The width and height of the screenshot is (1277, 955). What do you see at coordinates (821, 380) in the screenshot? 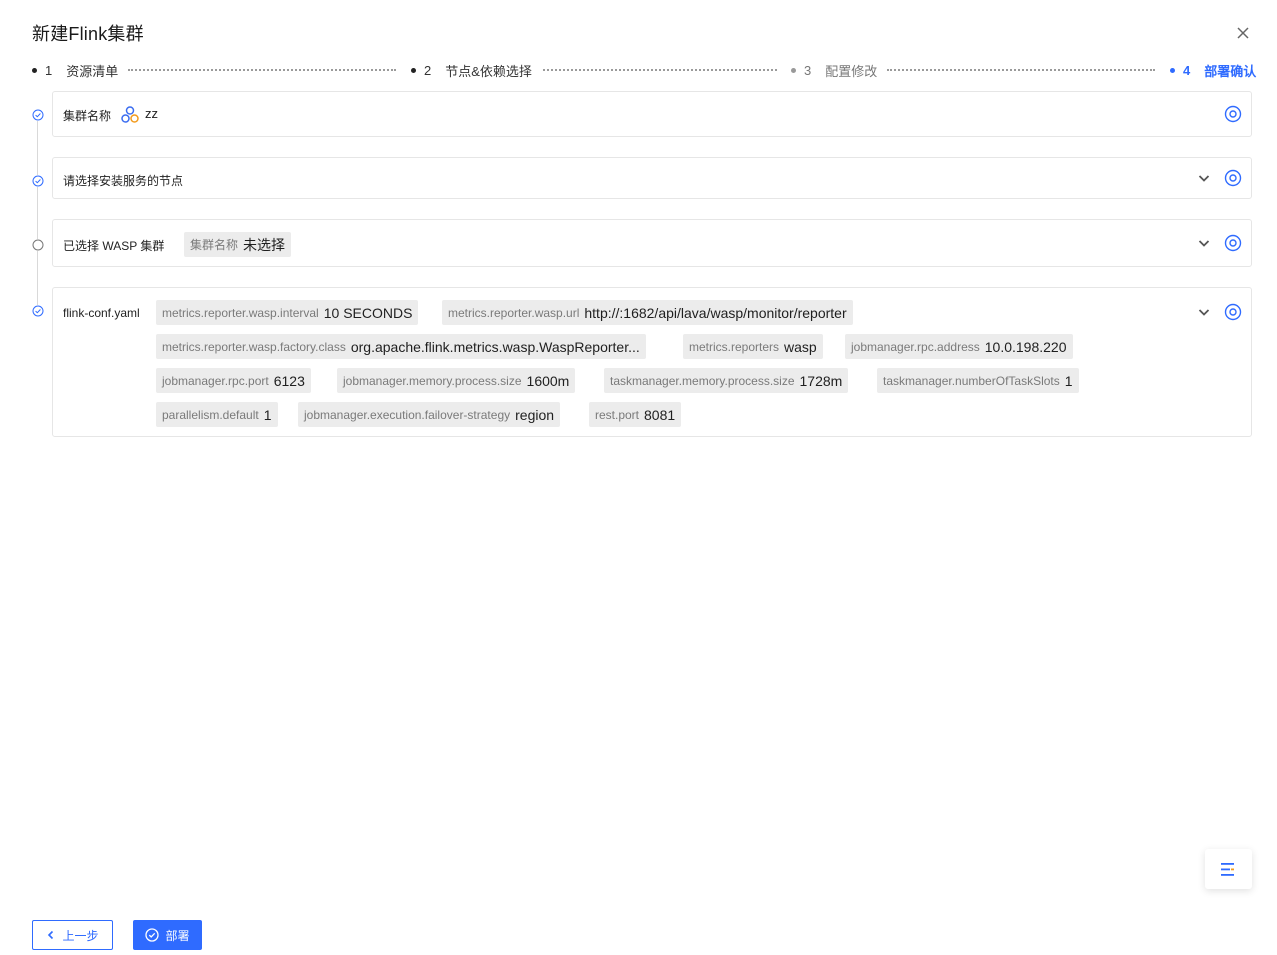
I see `tag-value: 1728m` at bounding box center [821, 380].